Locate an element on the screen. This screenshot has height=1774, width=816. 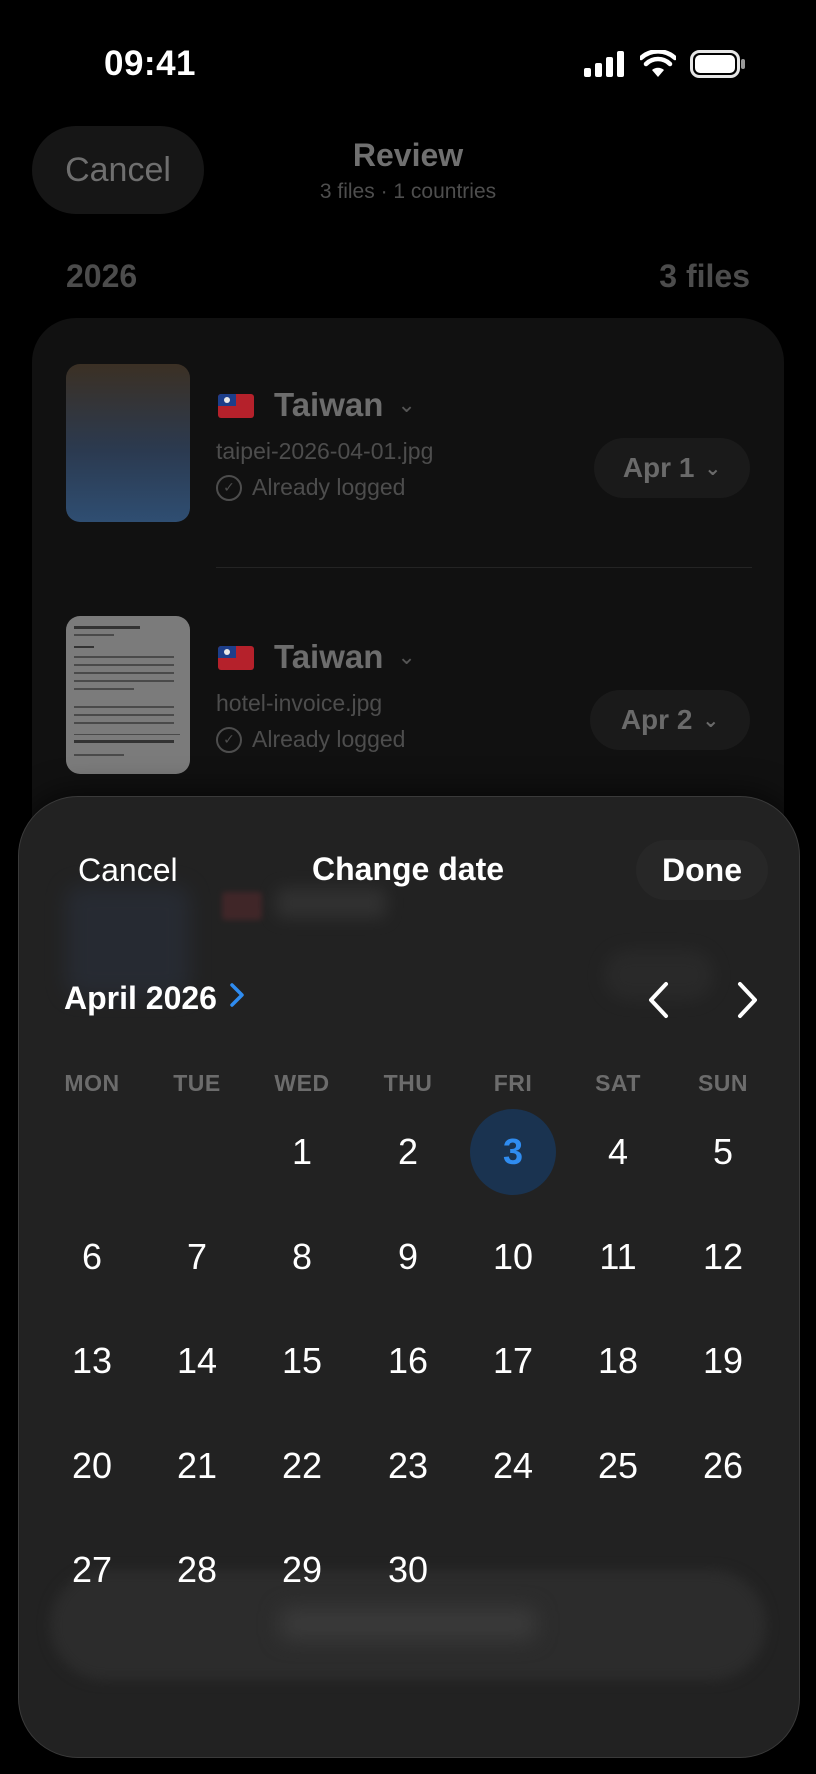
invoice-thumbnail is located at coordinates (128, 695).